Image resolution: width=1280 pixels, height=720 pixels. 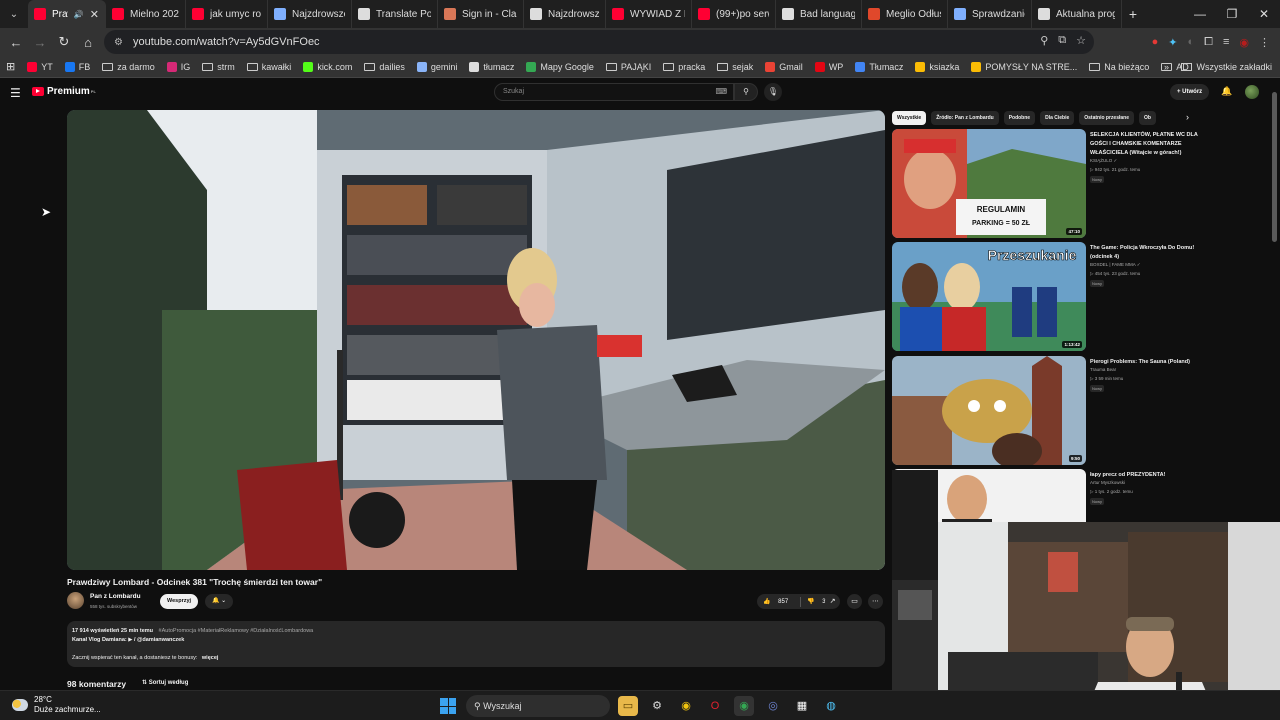 I want to click on related-title: łapy precz od PREZYDENTA!, so click(x=1149, y=475).